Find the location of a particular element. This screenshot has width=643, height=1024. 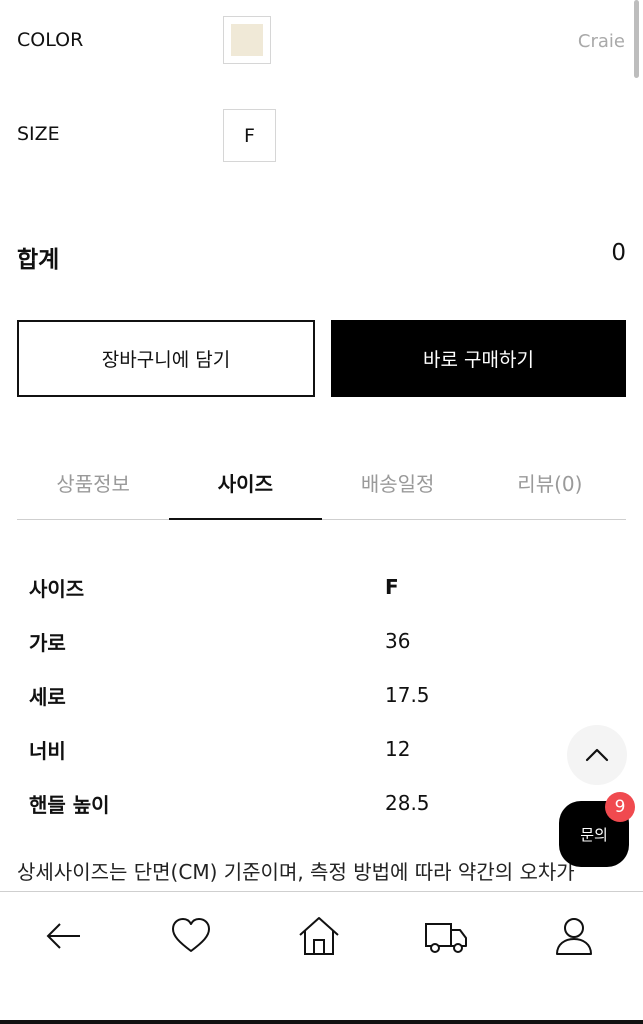

size-option-label: F is located at coordinates (249, 135).